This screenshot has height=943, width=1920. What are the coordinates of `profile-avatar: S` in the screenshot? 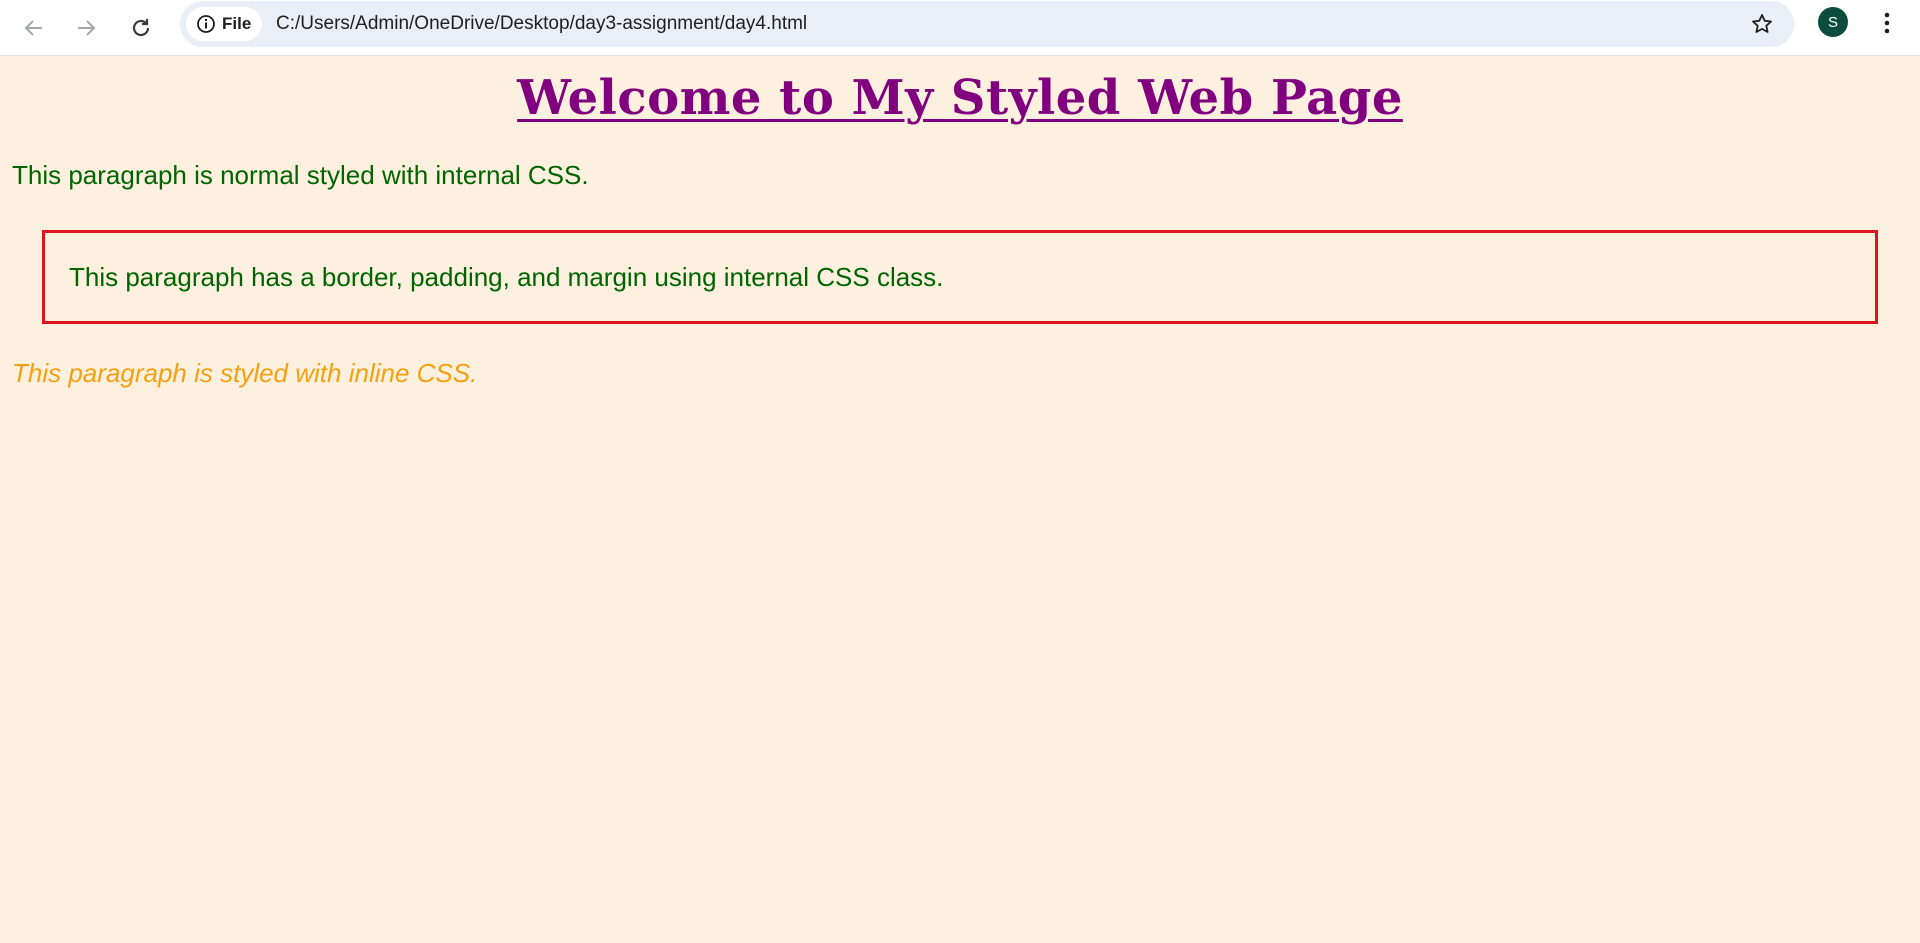 It's located at (1833, 22).